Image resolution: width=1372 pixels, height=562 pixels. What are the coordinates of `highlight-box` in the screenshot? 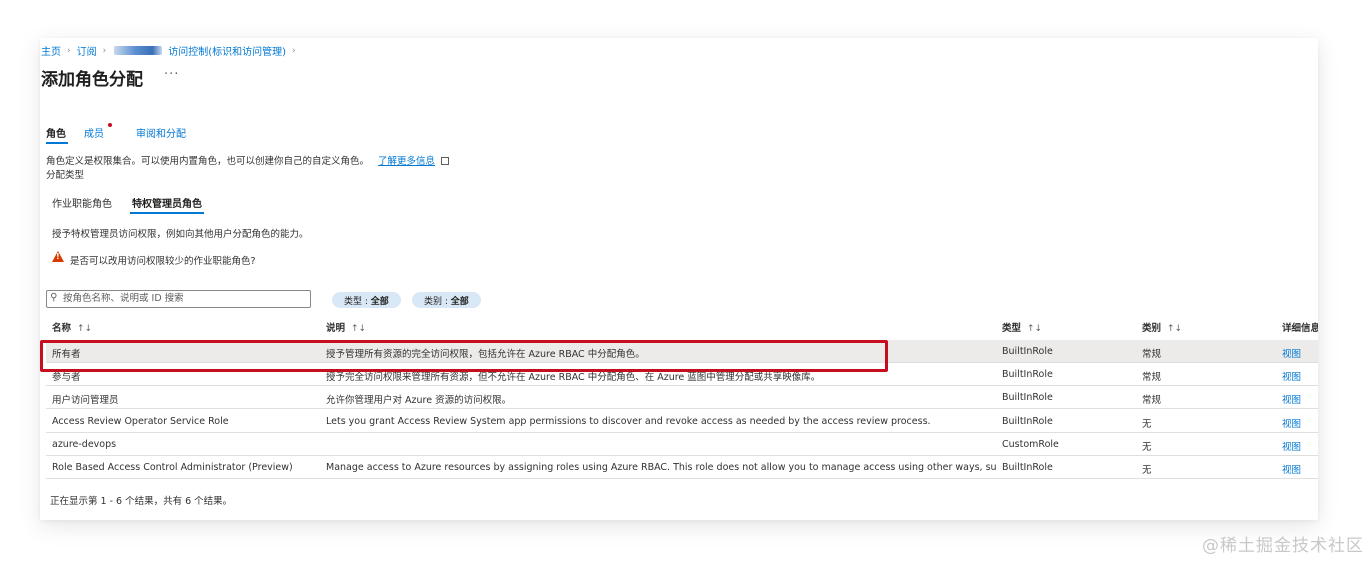 It's located at (464, 356).